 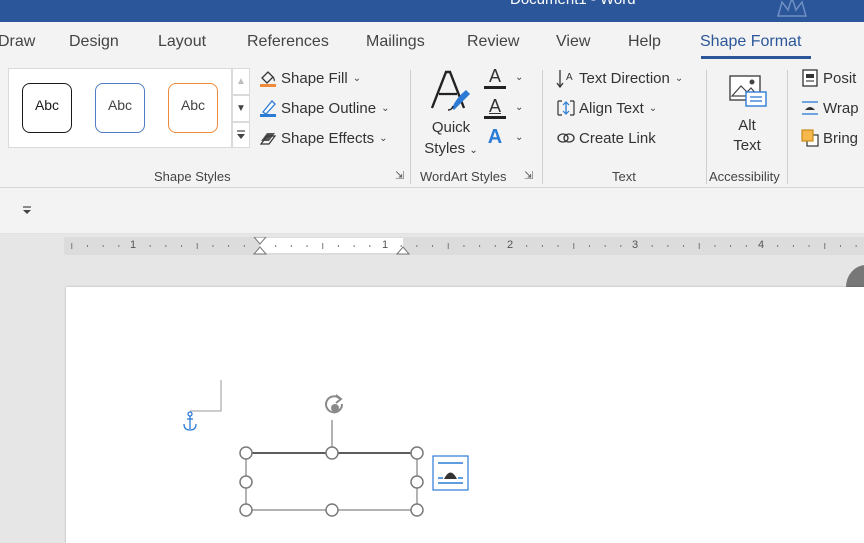 What do you see at coordinates (47, 108) in the screenshot?
I see `shape-style-black: Abc` at bounding box center [47, 108].